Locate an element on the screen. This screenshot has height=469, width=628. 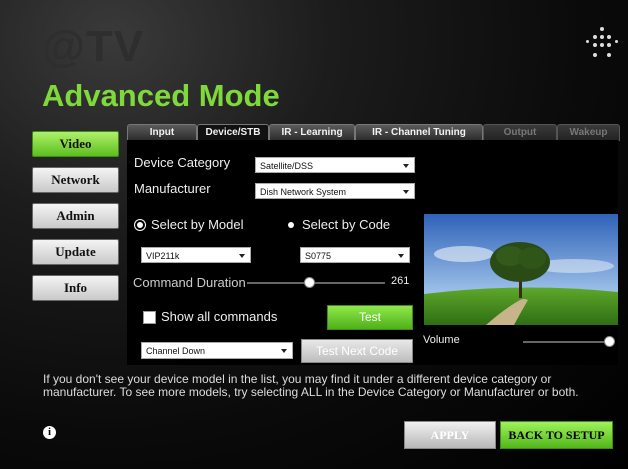
sidebar-item-info: Info is located at coordinates (75, 288).